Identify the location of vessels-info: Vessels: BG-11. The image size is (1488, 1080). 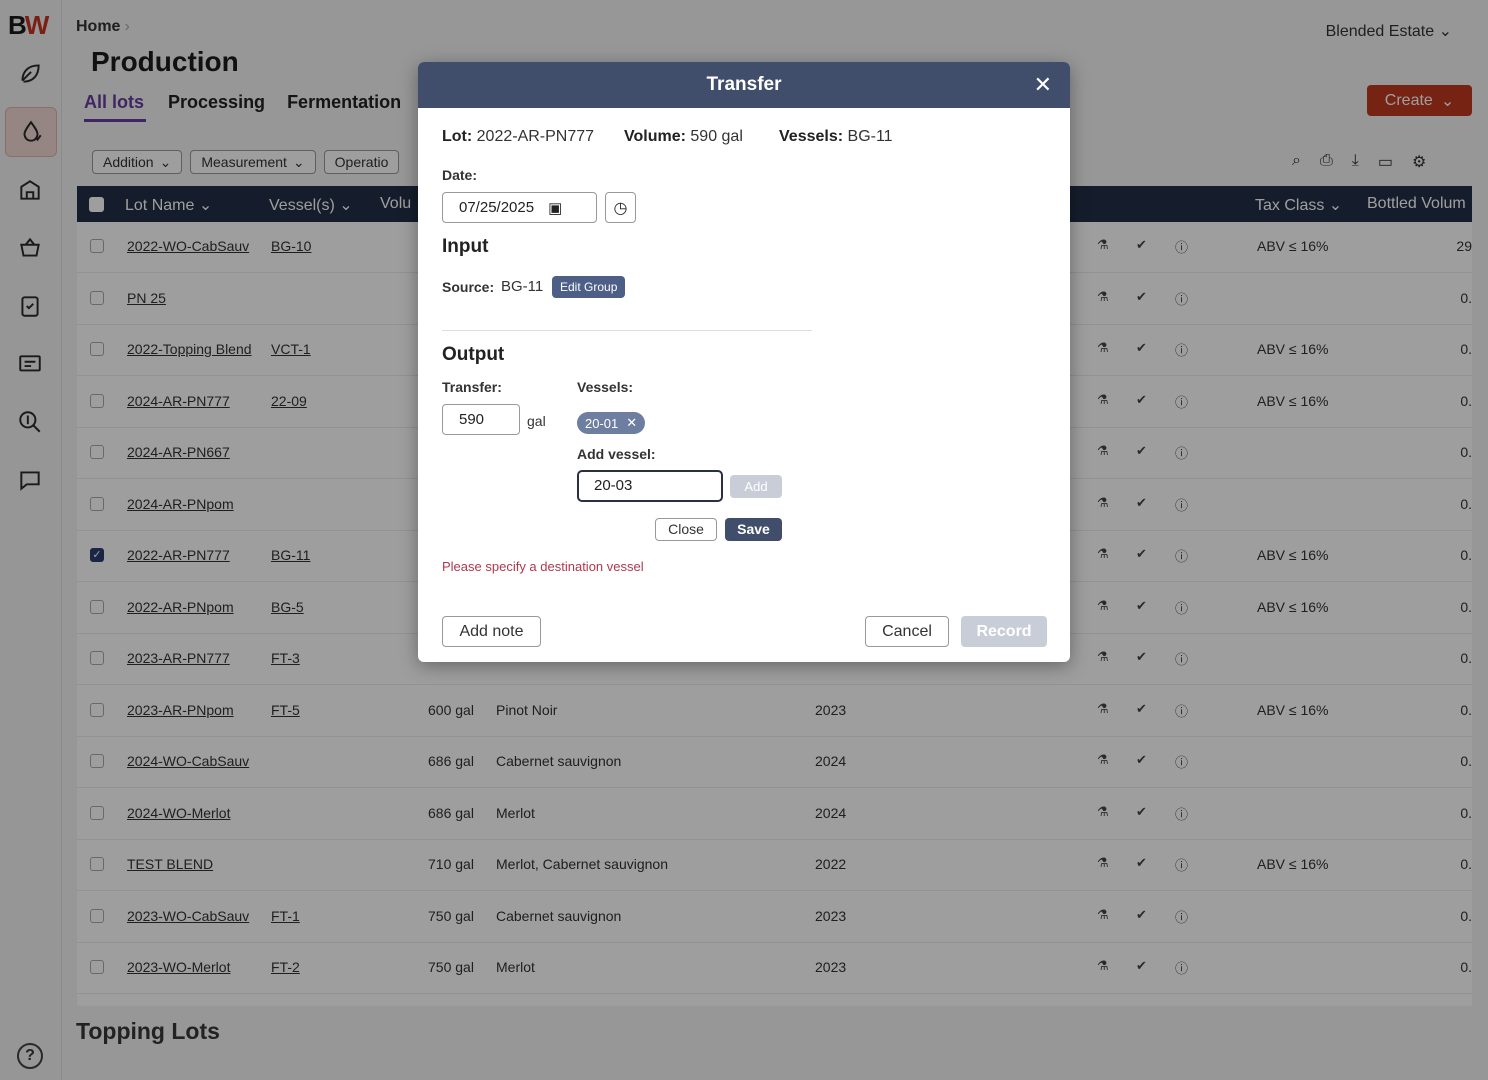
(836, 136).